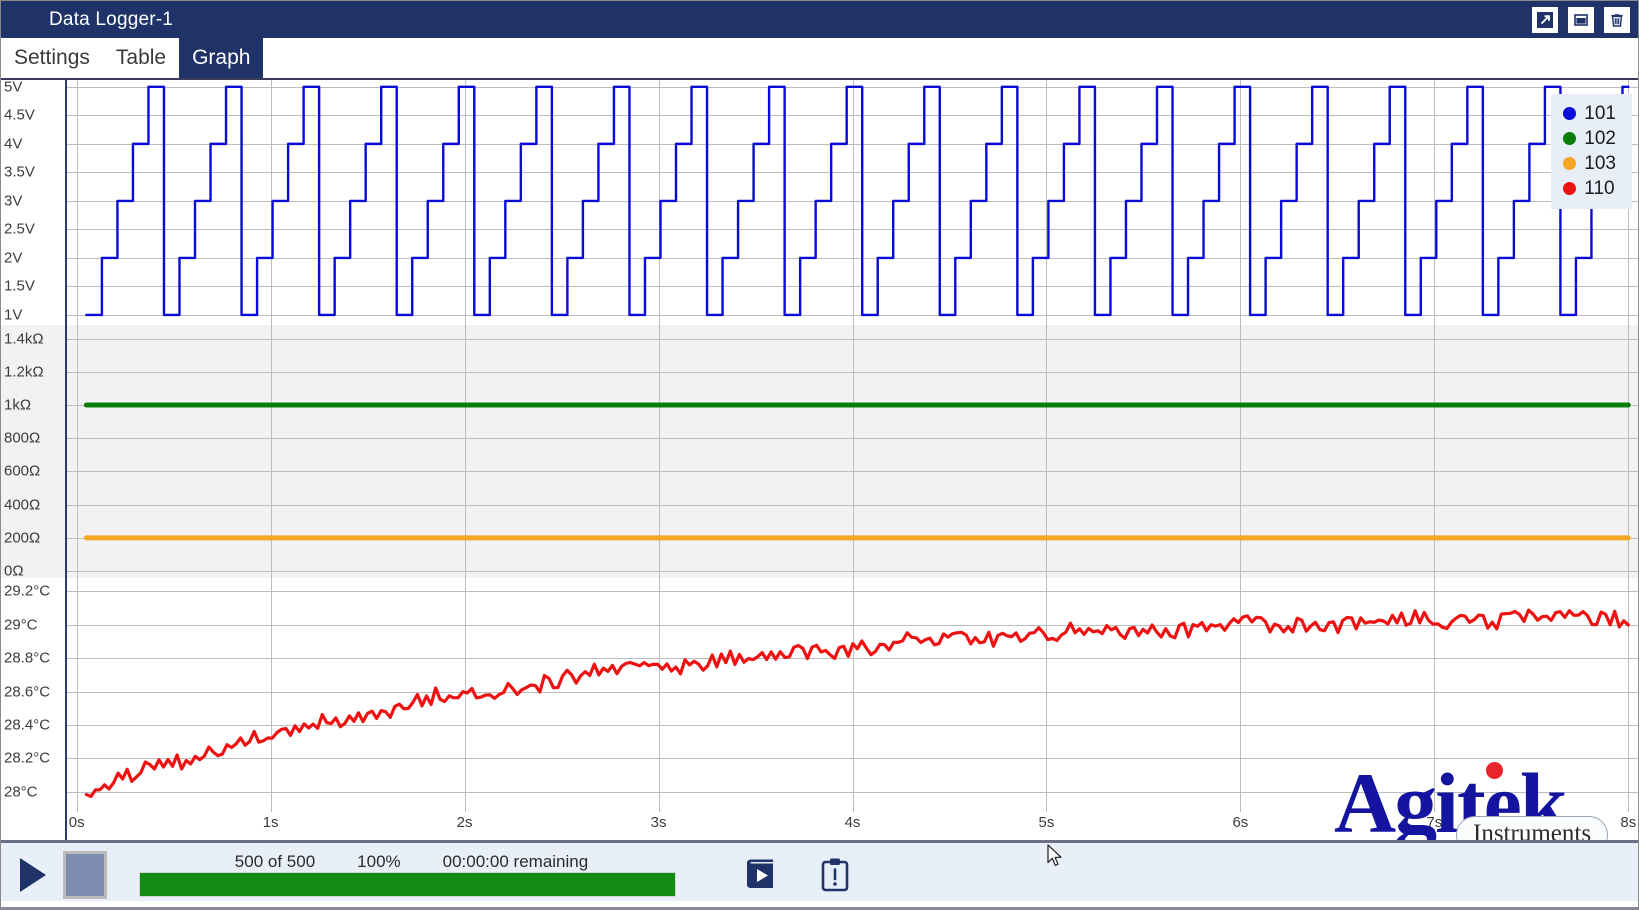  I want to click on percent-complete: 100%, so click(379, 861).